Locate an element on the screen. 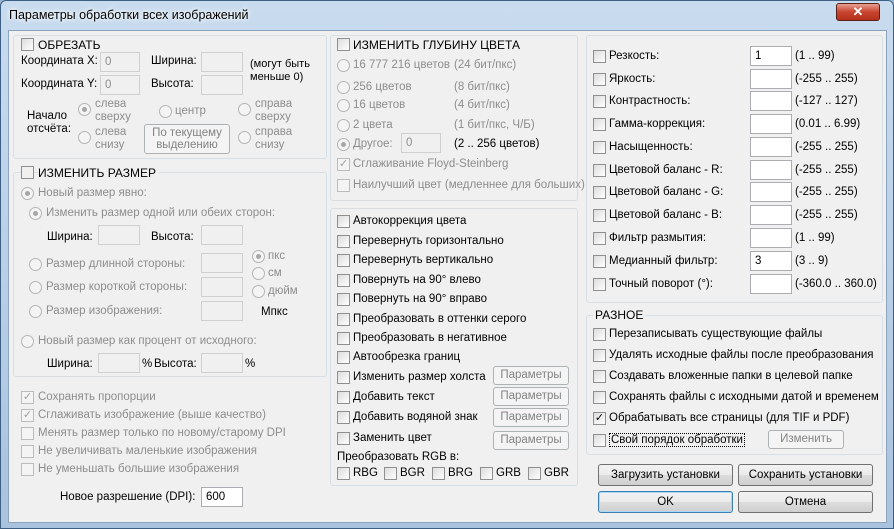 The width and height of the screenshot is (894, 529). adjustment-7-checkbox is located at coordinates (599, 215).